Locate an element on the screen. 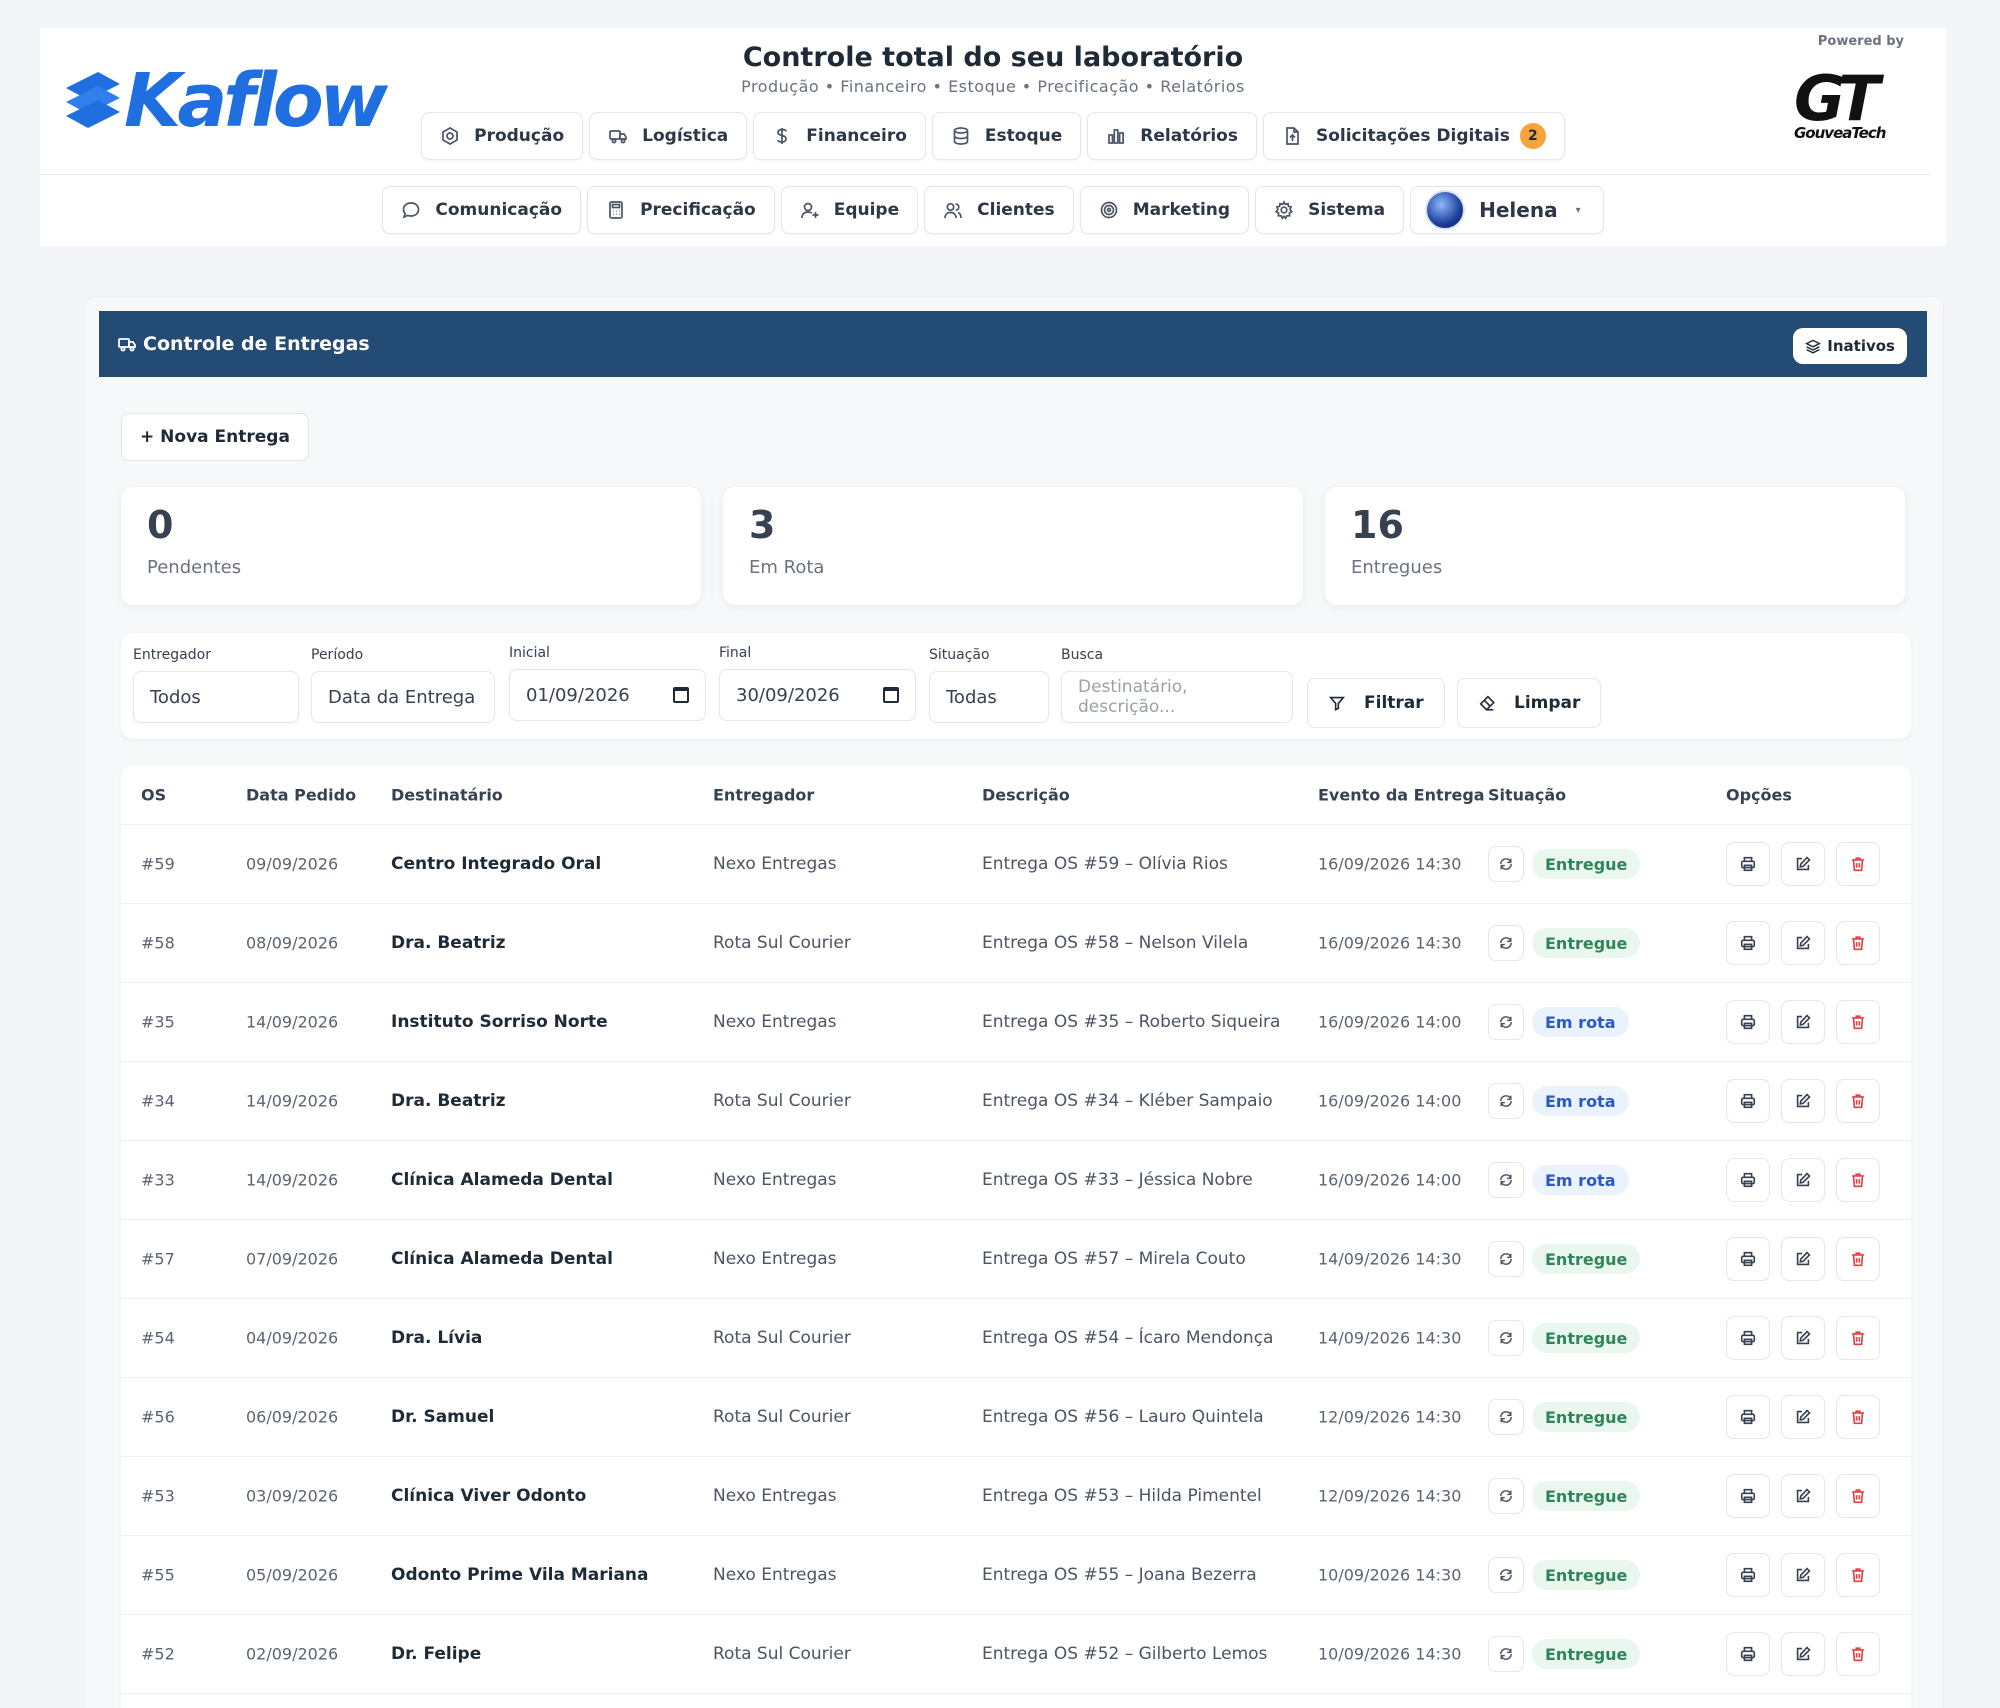 The width and height of the screenshot is (2000, 1708). edit-icon is located at coordinates (1803, 1021).